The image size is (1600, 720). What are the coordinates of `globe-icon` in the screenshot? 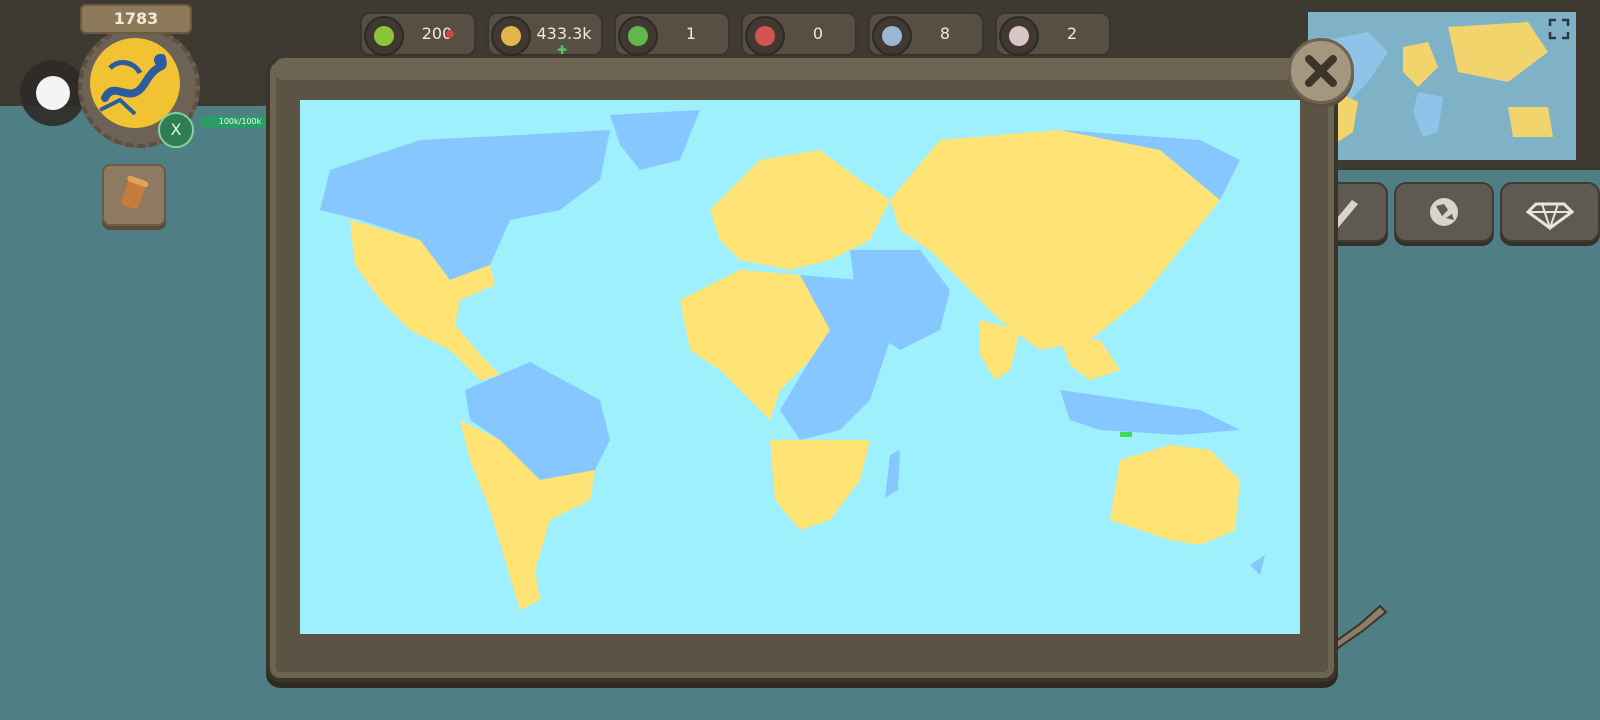 It's located at (1444, 212).